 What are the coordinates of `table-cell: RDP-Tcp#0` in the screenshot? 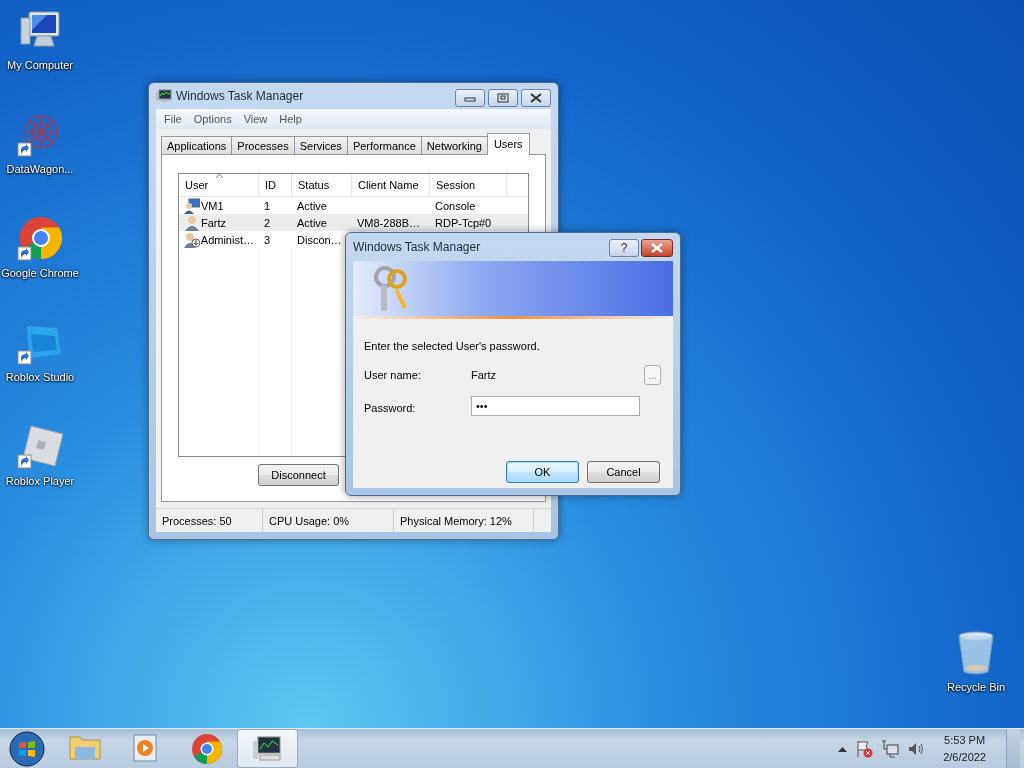 It's located at (463, 222).